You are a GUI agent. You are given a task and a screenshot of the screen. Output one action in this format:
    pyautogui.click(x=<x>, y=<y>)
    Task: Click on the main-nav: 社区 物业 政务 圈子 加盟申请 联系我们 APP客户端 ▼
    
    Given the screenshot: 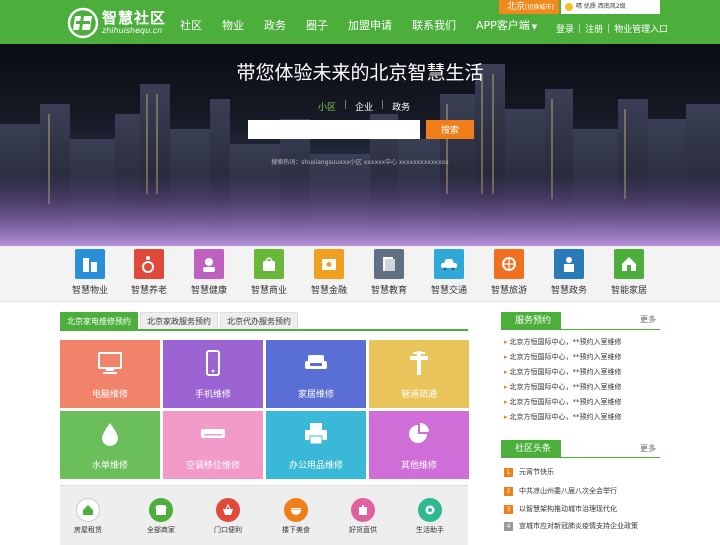 What is the action you would take?
    pyautogui.click(x=358, y=22)
    